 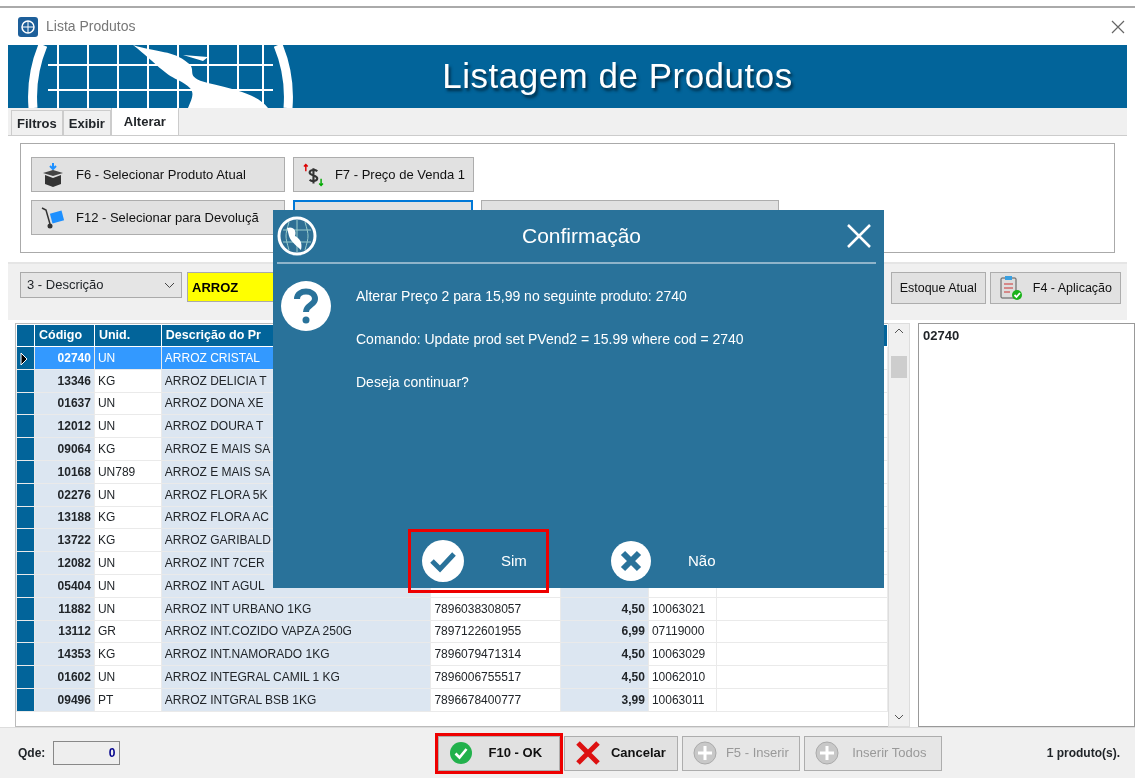 What do you see at coordinates (617, 76) in the screenshot?
I see `banner-title: Listagem de Produtos` at bounding box center [617, 76].